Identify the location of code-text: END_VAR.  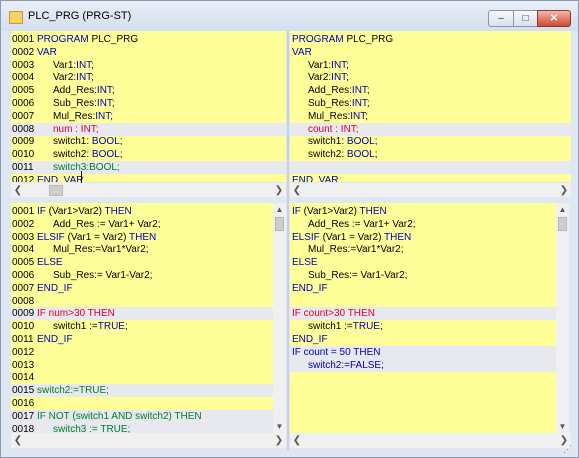
(315, 178).